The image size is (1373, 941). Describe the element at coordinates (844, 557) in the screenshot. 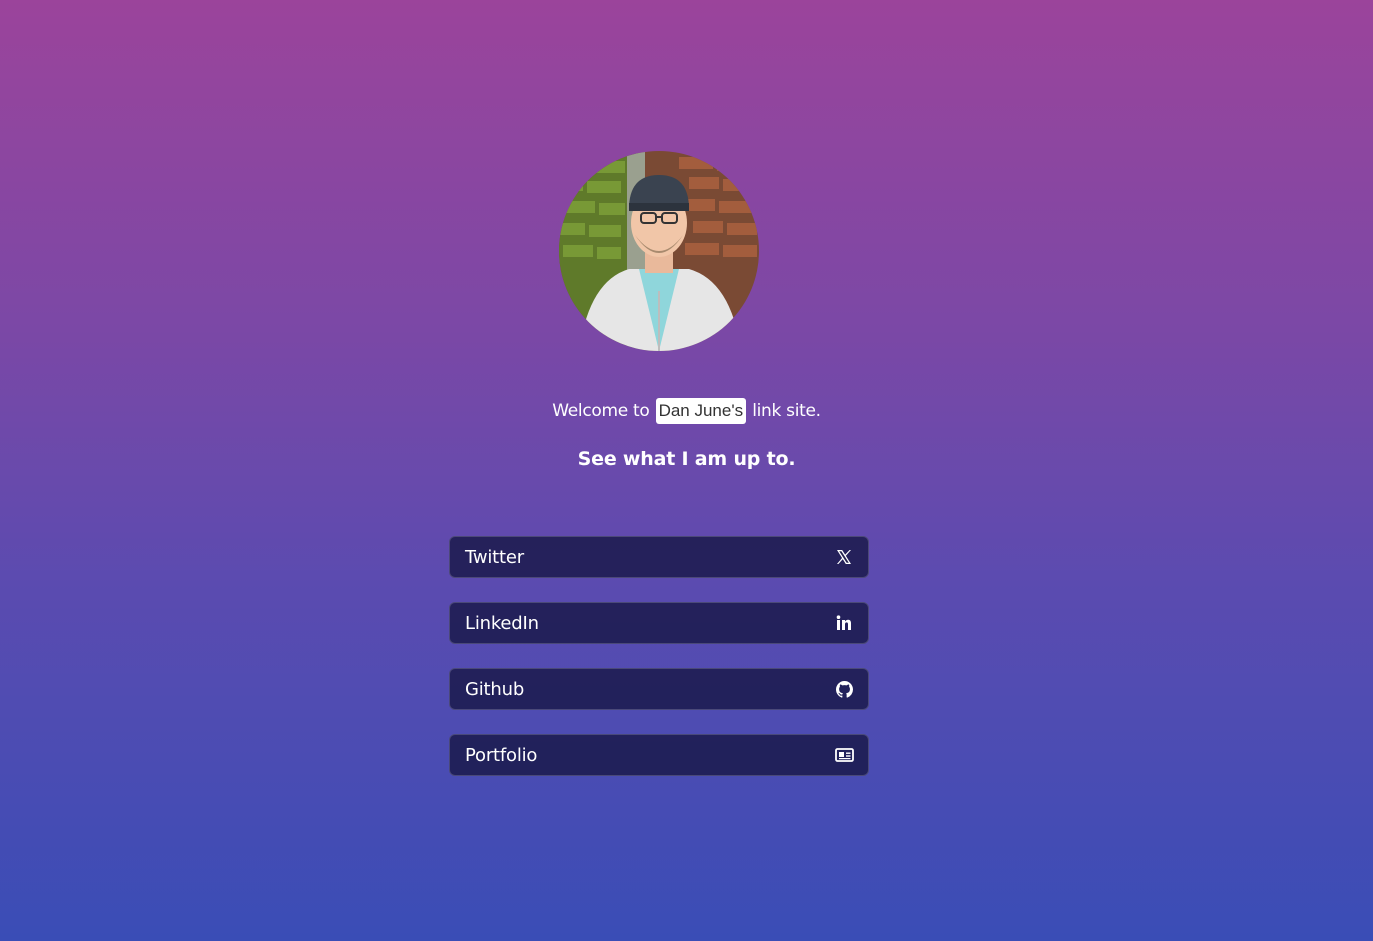

I see `x-twitter-icon` at that location.